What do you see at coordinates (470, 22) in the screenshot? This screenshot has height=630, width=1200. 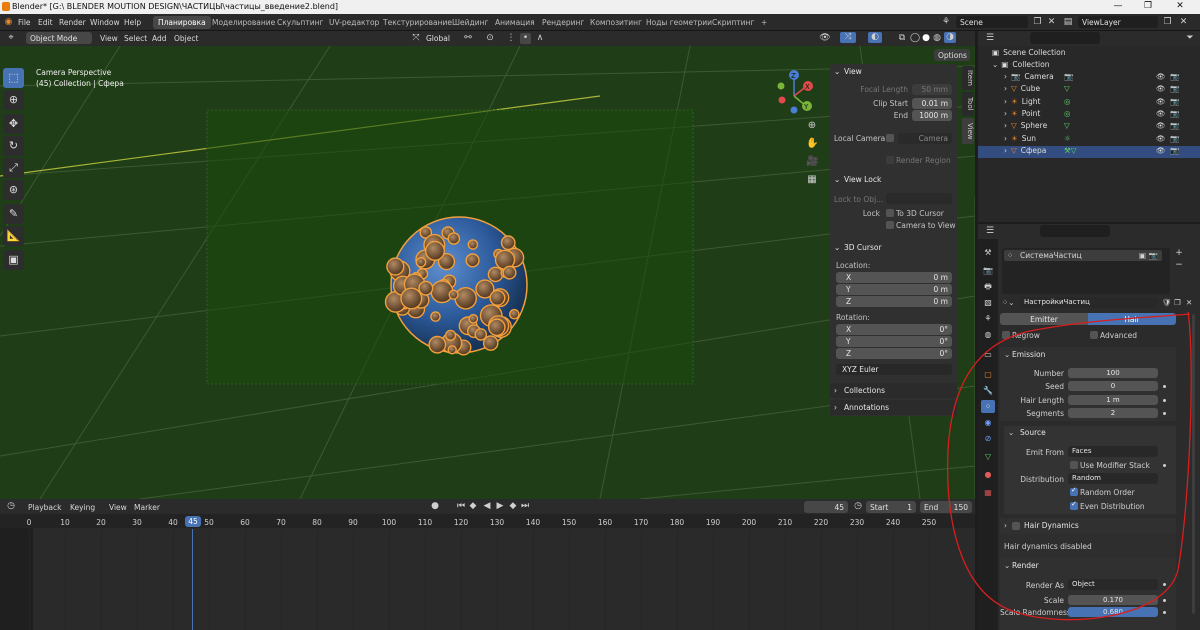 I see `tab-shading: Шейдинг` at bounding box center [470, 22].